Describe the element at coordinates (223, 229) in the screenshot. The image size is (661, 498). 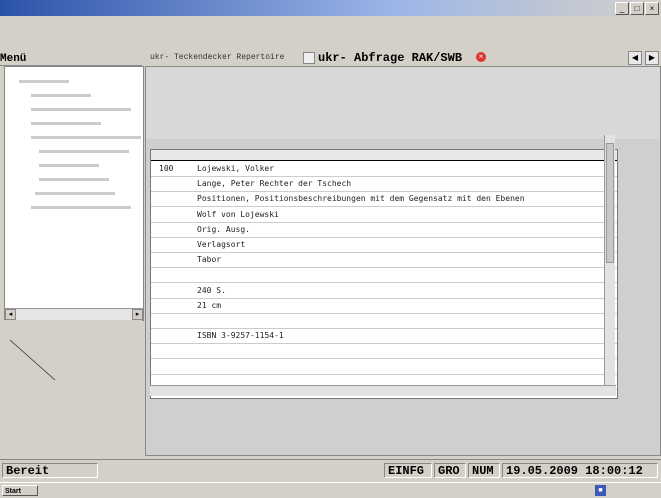
I see `field-value: Orig. Ausg.` at that location.